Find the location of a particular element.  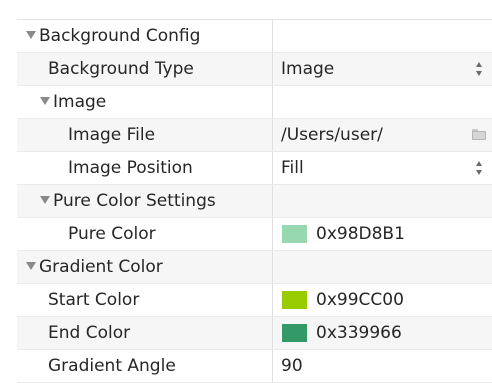

group-row-pure-color-settings: Pure Color Settings is located at coordinates (254, 201).